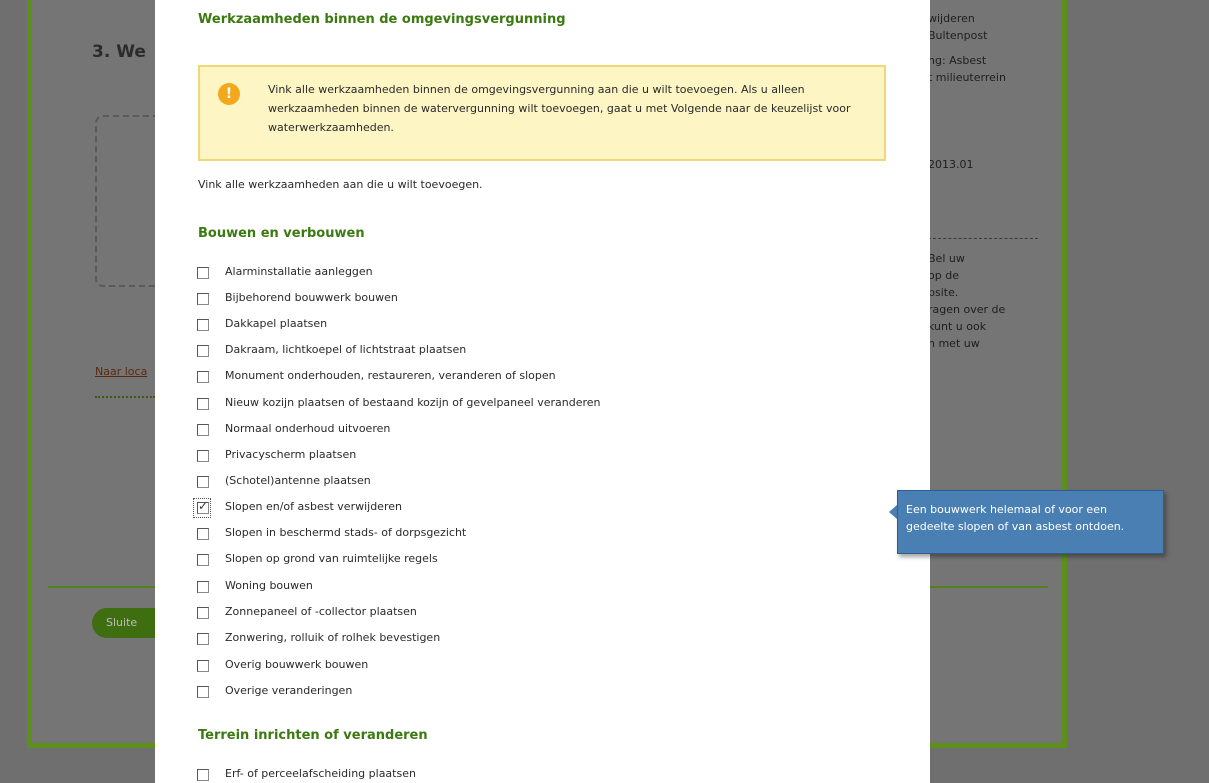 The width and height of the screenshot is (1209, 783). Describe the element at coordinates (943, 275) in the screenshot. I see `background-help-line: op de` at that location.